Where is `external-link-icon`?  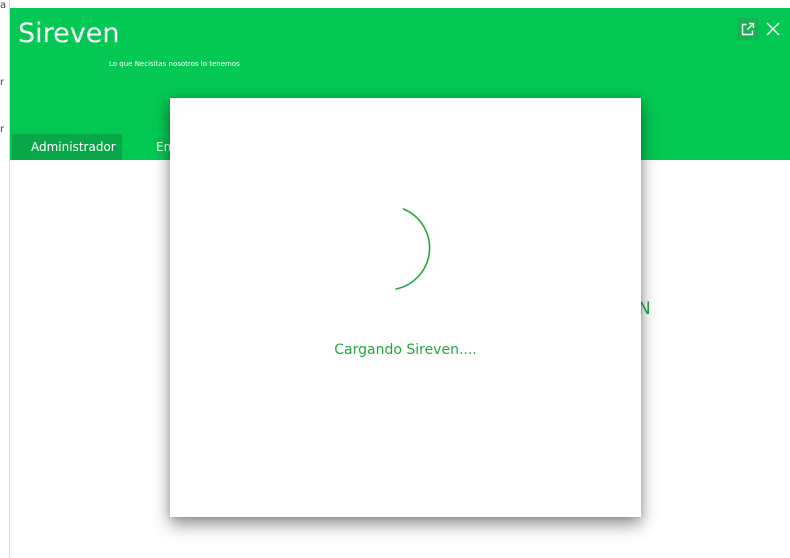
external-link-icon is located at coordinates (748, 29).